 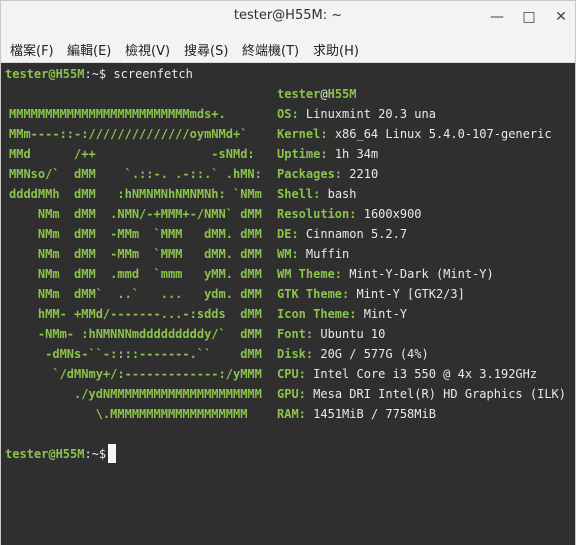 I want to click on logo-row: -NMm- :hNMNNNmdddddddddy/` dMM, so click(x=135, y=334).